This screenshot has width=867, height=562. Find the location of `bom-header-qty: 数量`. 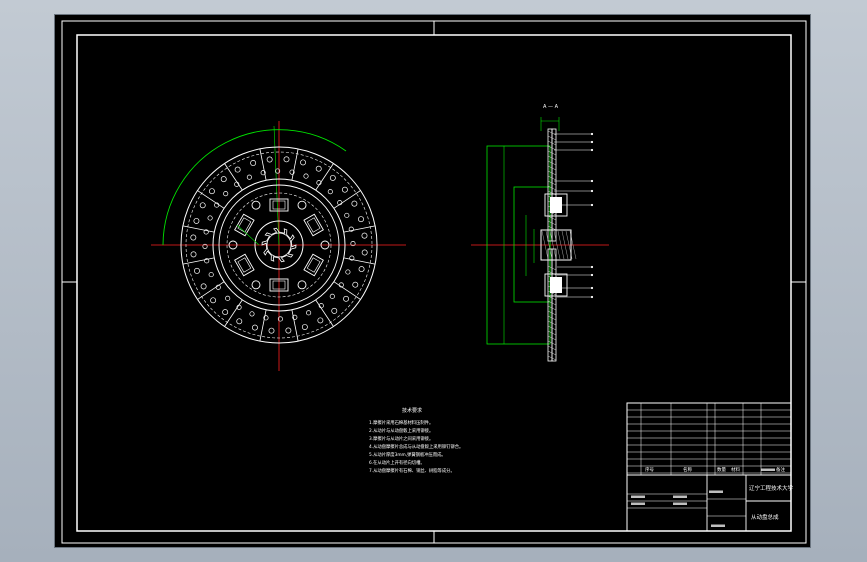

bom-header-qty: 数量 is located at coordinates (721, 469).